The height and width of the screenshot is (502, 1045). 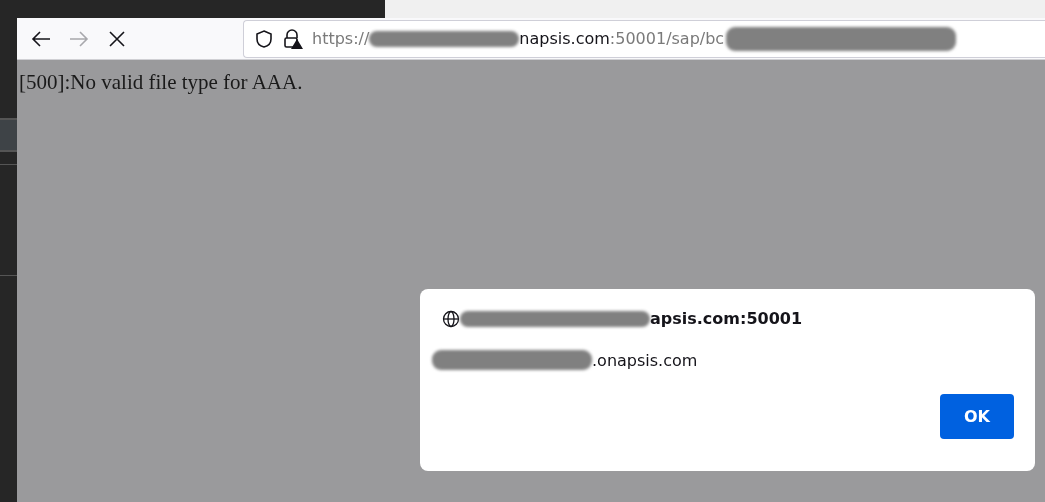 What do you see at coordinates (293, 38) in the screenshot?
I see `lock-warning-icon` at bounding box center [293, 38].